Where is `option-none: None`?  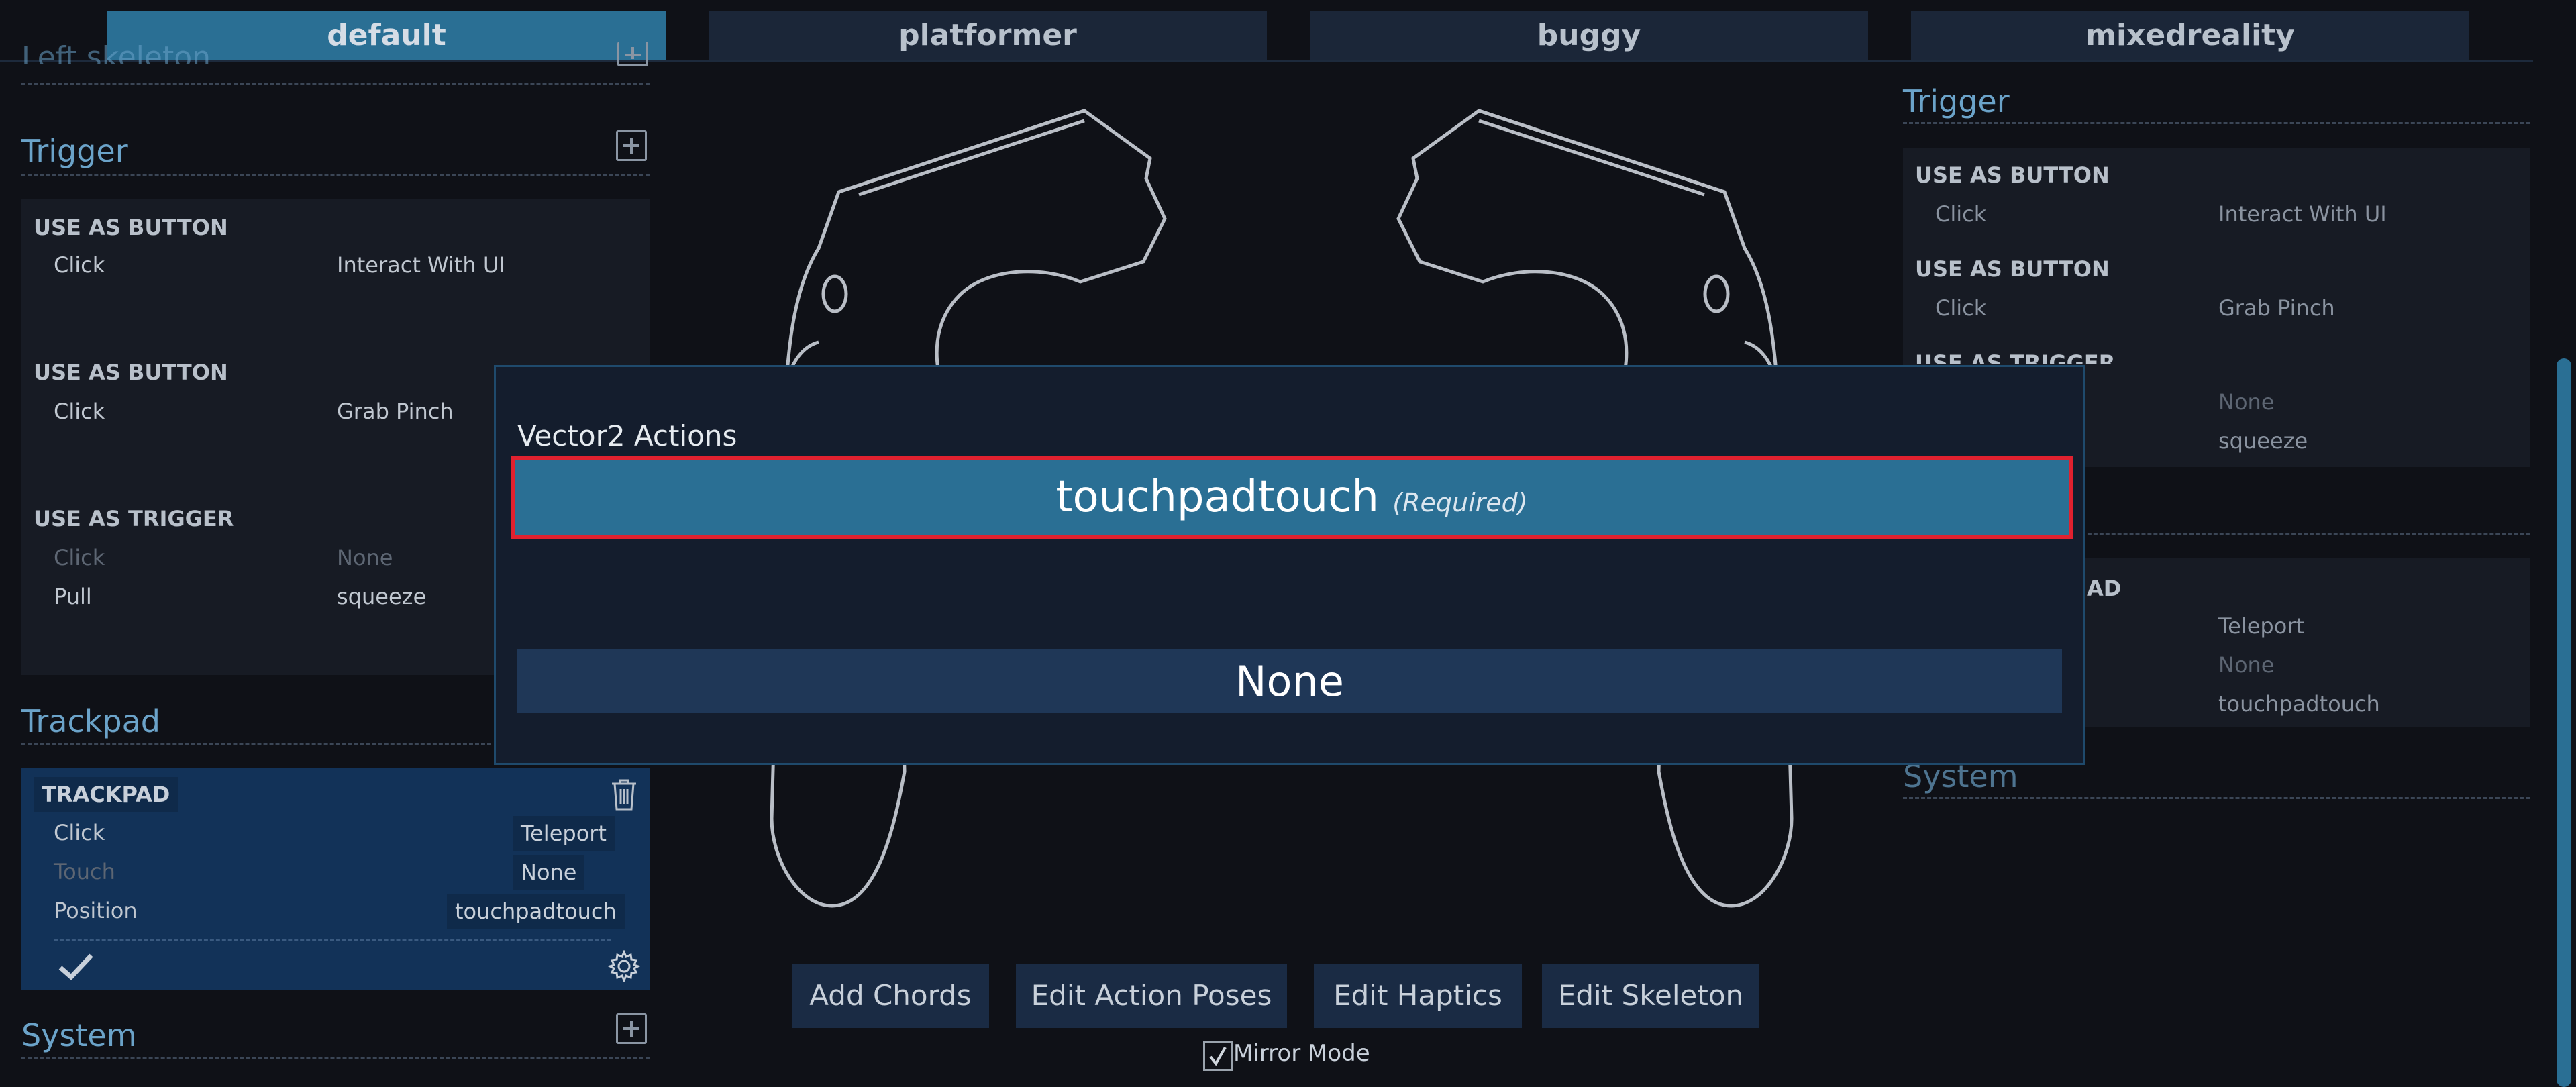 option-none: None is located at coordinates (1289, 681).